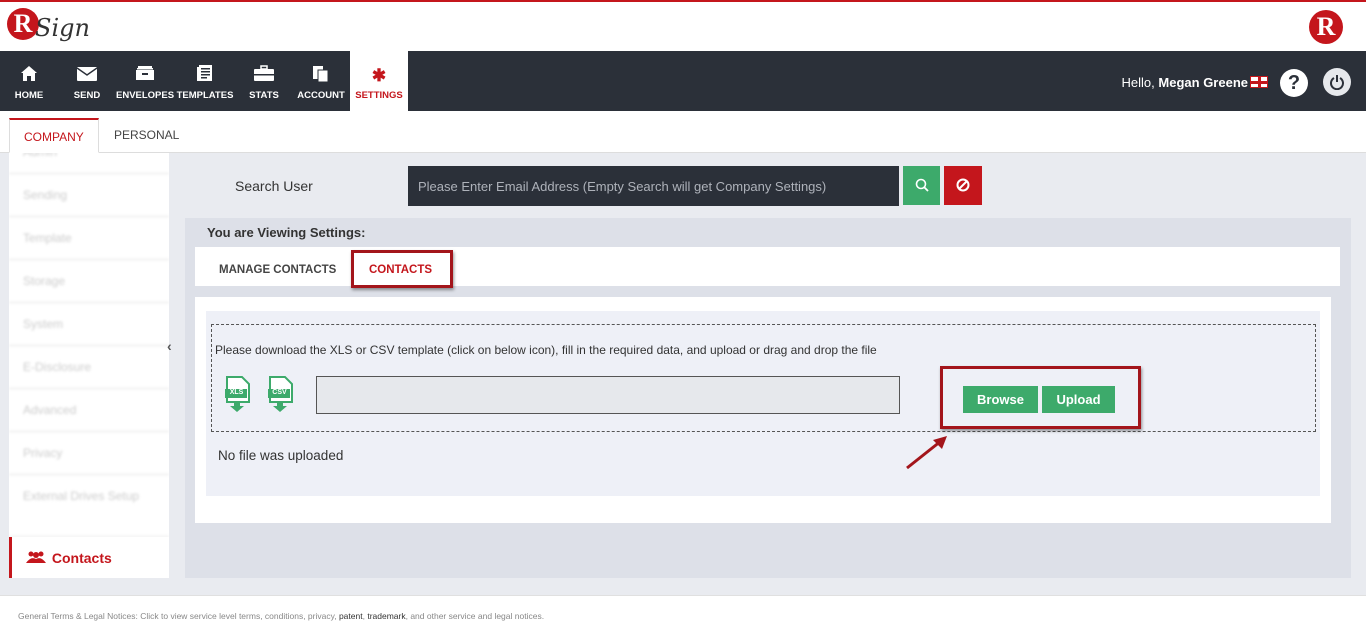 Image resolution: width=1366 pixels, height=625 pixels. I want to click on ban-icon, so click(963, 185).